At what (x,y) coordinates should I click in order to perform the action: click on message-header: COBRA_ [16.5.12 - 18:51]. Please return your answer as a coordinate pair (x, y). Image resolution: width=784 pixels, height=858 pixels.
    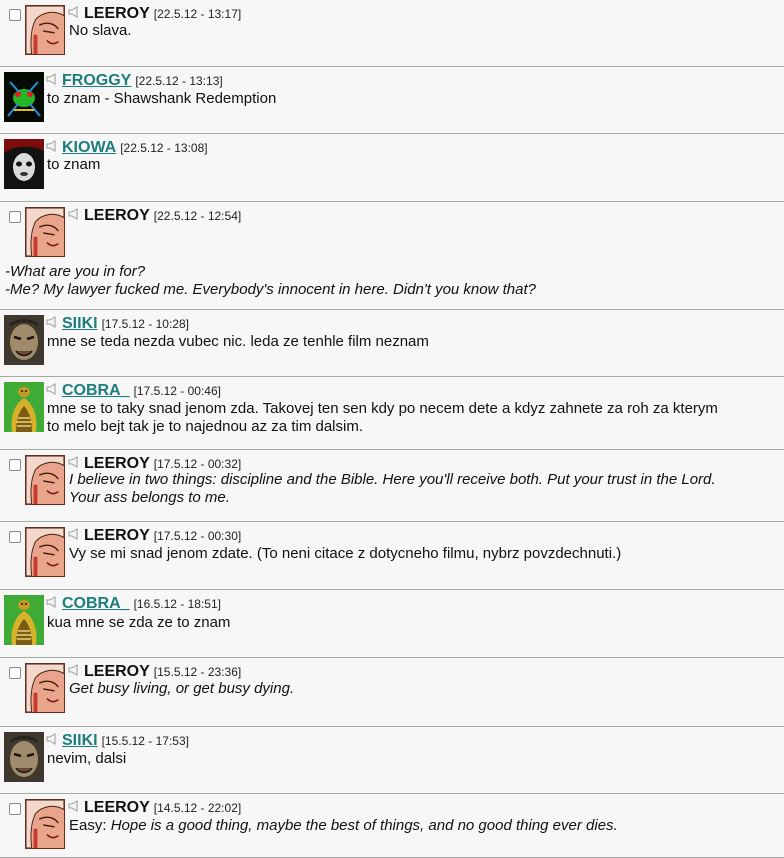
    Looking at the image, I should click on (133, 604).